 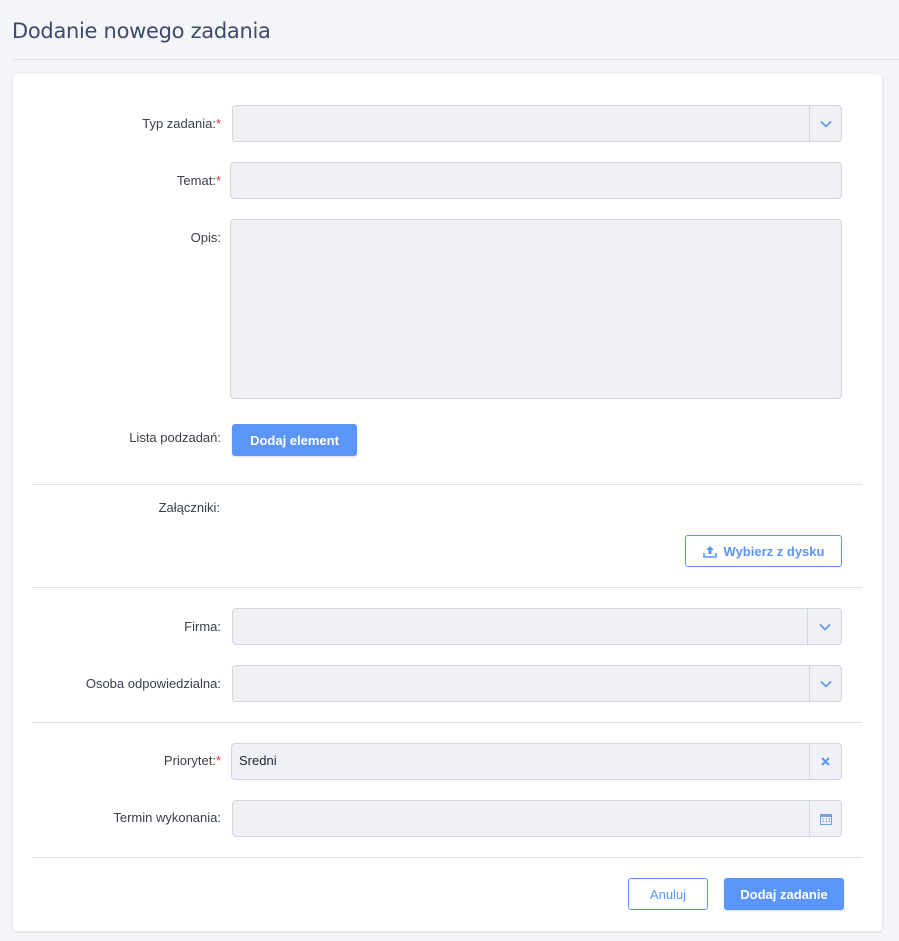 What do you see at coordinates (537, 626) in the screenshot?
I see `company-select` at bounding box center [537, 626].